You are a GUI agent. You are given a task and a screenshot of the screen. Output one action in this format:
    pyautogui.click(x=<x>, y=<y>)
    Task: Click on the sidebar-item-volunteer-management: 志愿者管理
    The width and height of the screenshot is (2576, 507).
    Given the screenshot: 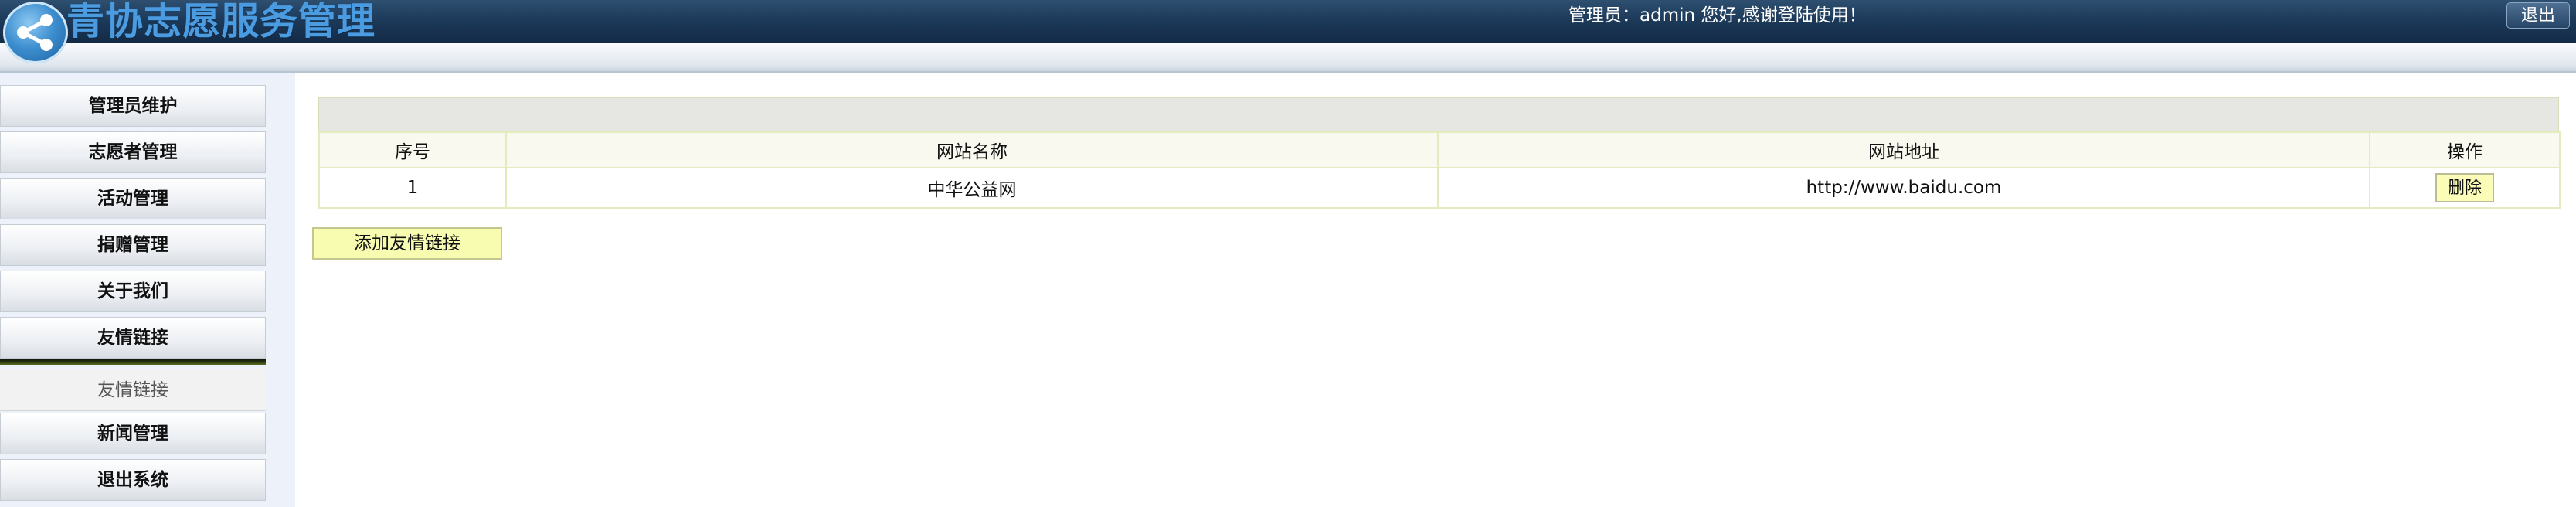 What is the action you would take?
    pyautogui.click(x=133, y=152)
    